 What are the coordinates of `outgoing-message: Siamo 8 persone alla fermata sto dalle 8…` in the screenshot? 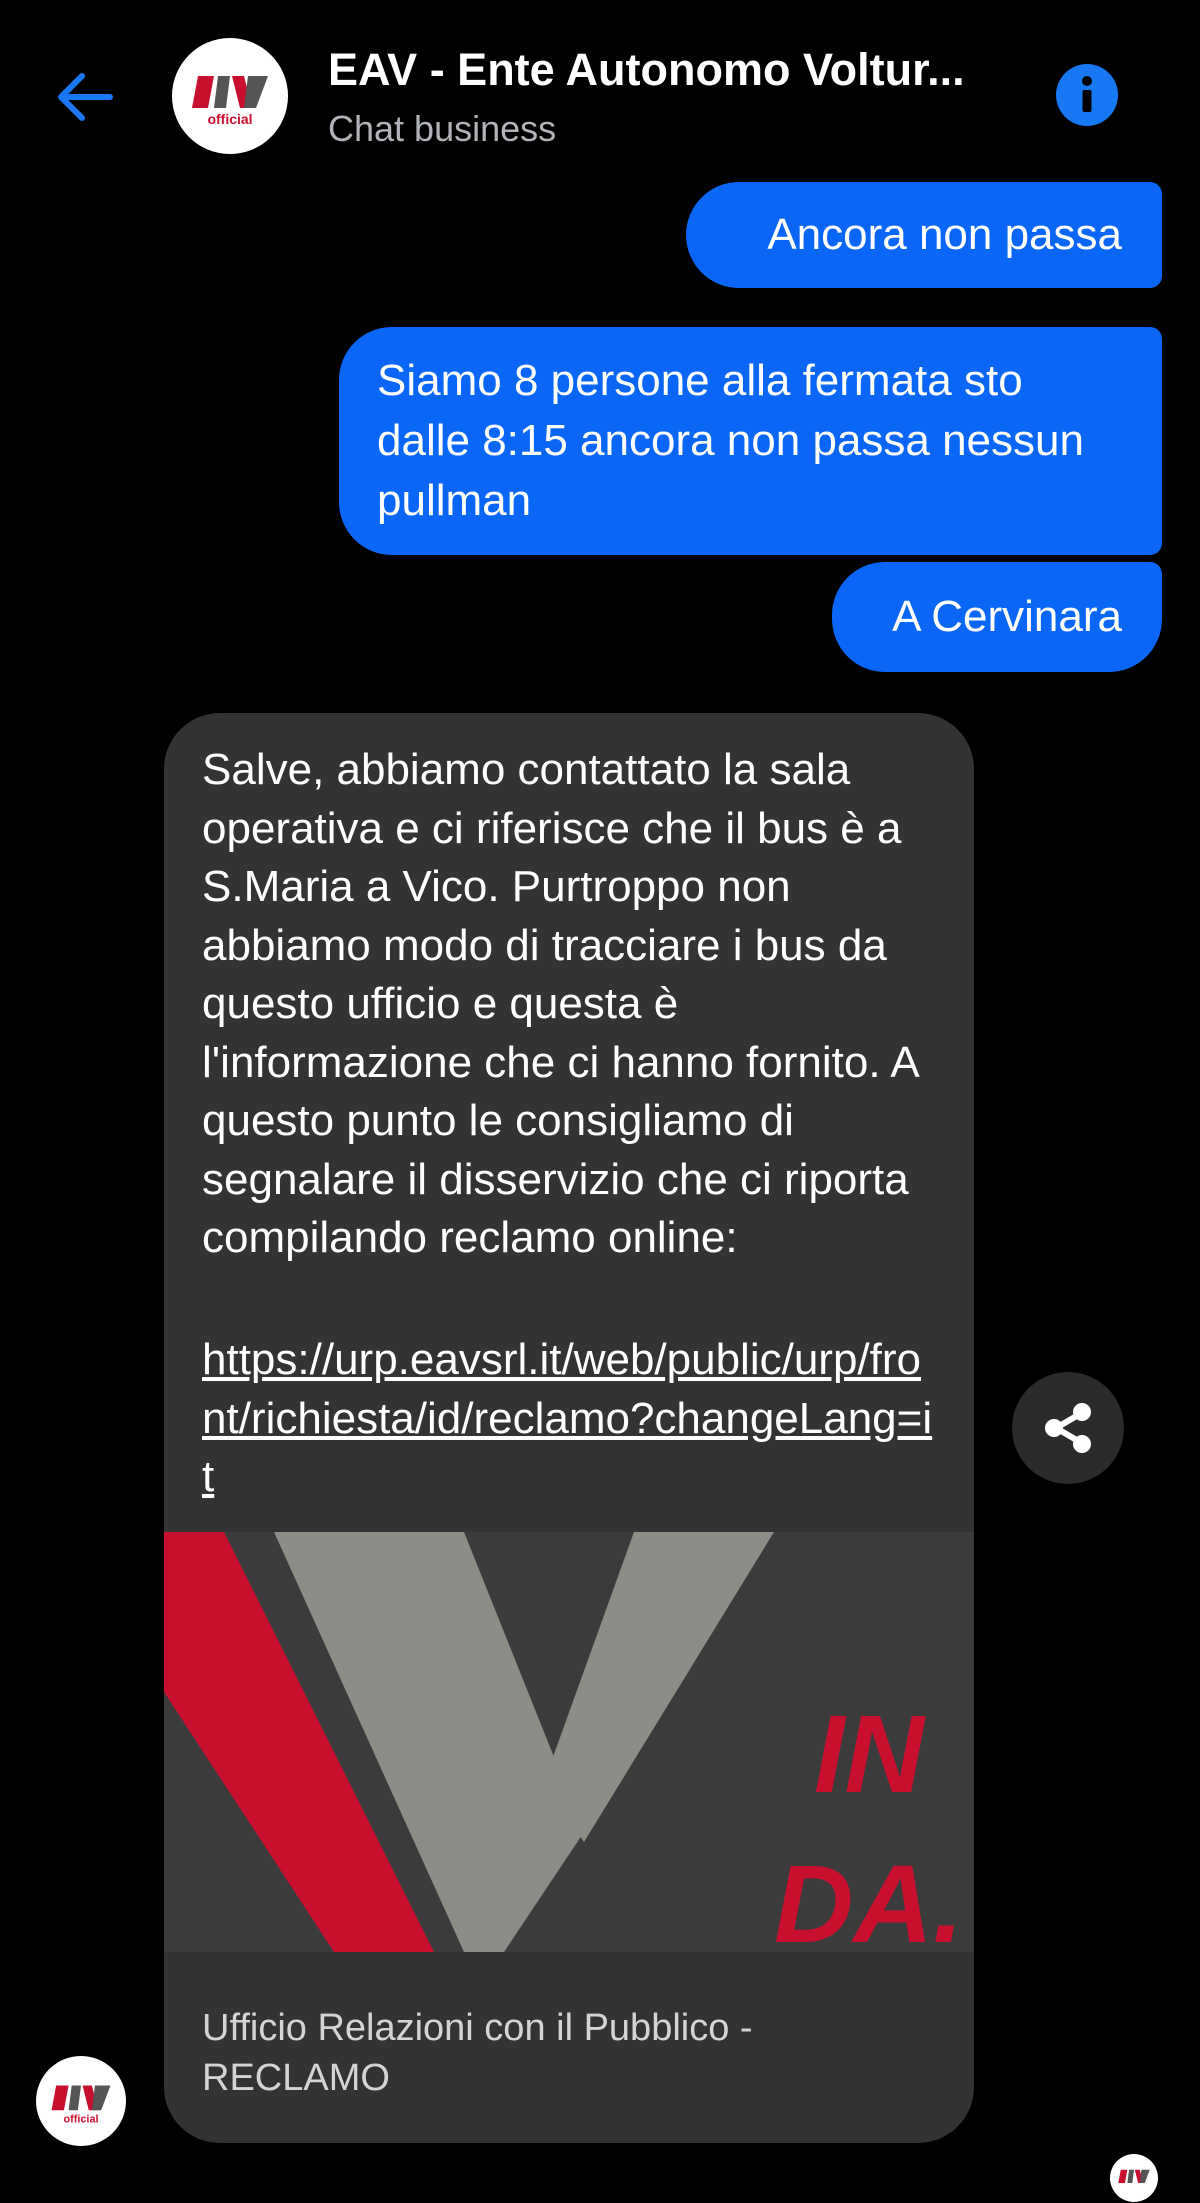 It's located at (750, 441).